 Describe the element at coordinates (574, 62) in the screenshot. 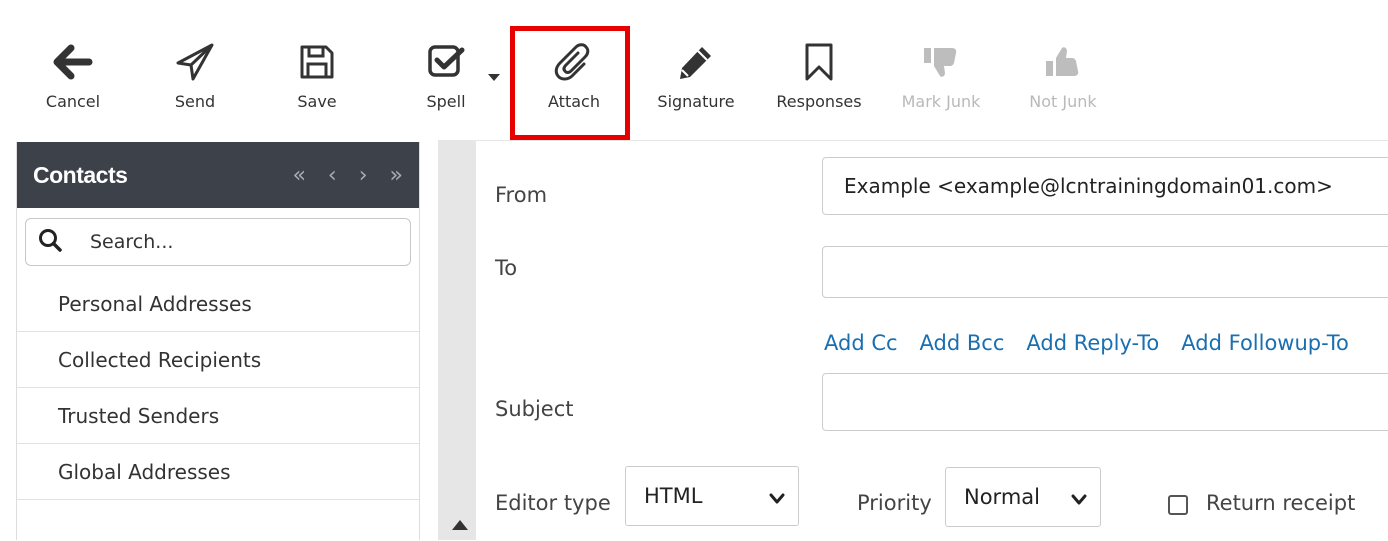

I see `paperclip-icon` at that location.